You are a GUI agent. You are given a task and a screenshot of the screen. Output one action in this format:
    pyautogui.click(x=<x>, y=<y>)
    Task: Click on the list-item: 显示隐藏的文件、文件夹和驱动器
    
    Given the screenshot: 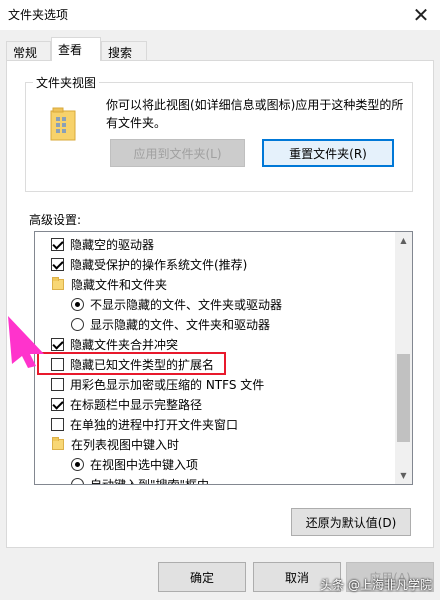 What is the action you would take?
    pyautogui.click(x=241, y=324)
    